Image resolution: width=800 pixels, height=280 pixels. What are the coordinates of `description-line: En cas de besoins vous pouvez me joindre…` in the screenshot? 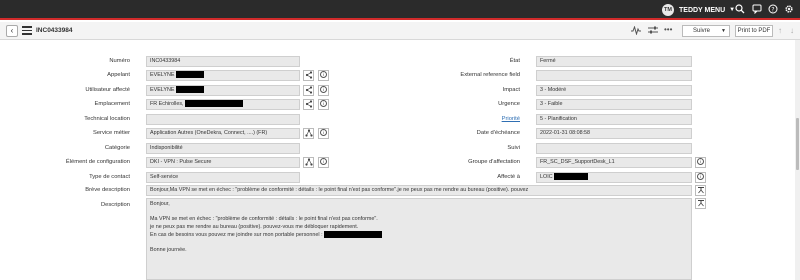 It's located at (419, 235).